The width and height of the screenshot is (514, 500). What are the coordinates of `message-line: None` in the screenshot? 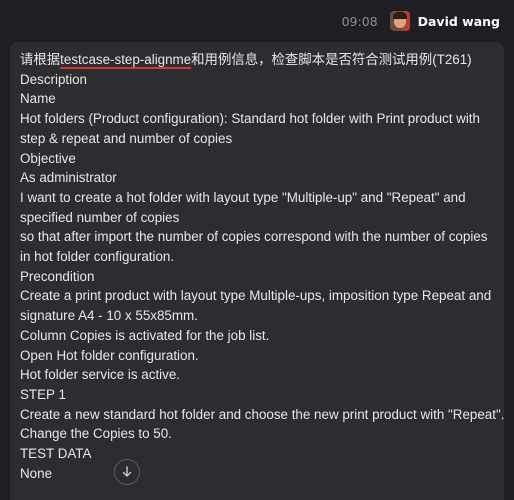 It's located at (36, 473).